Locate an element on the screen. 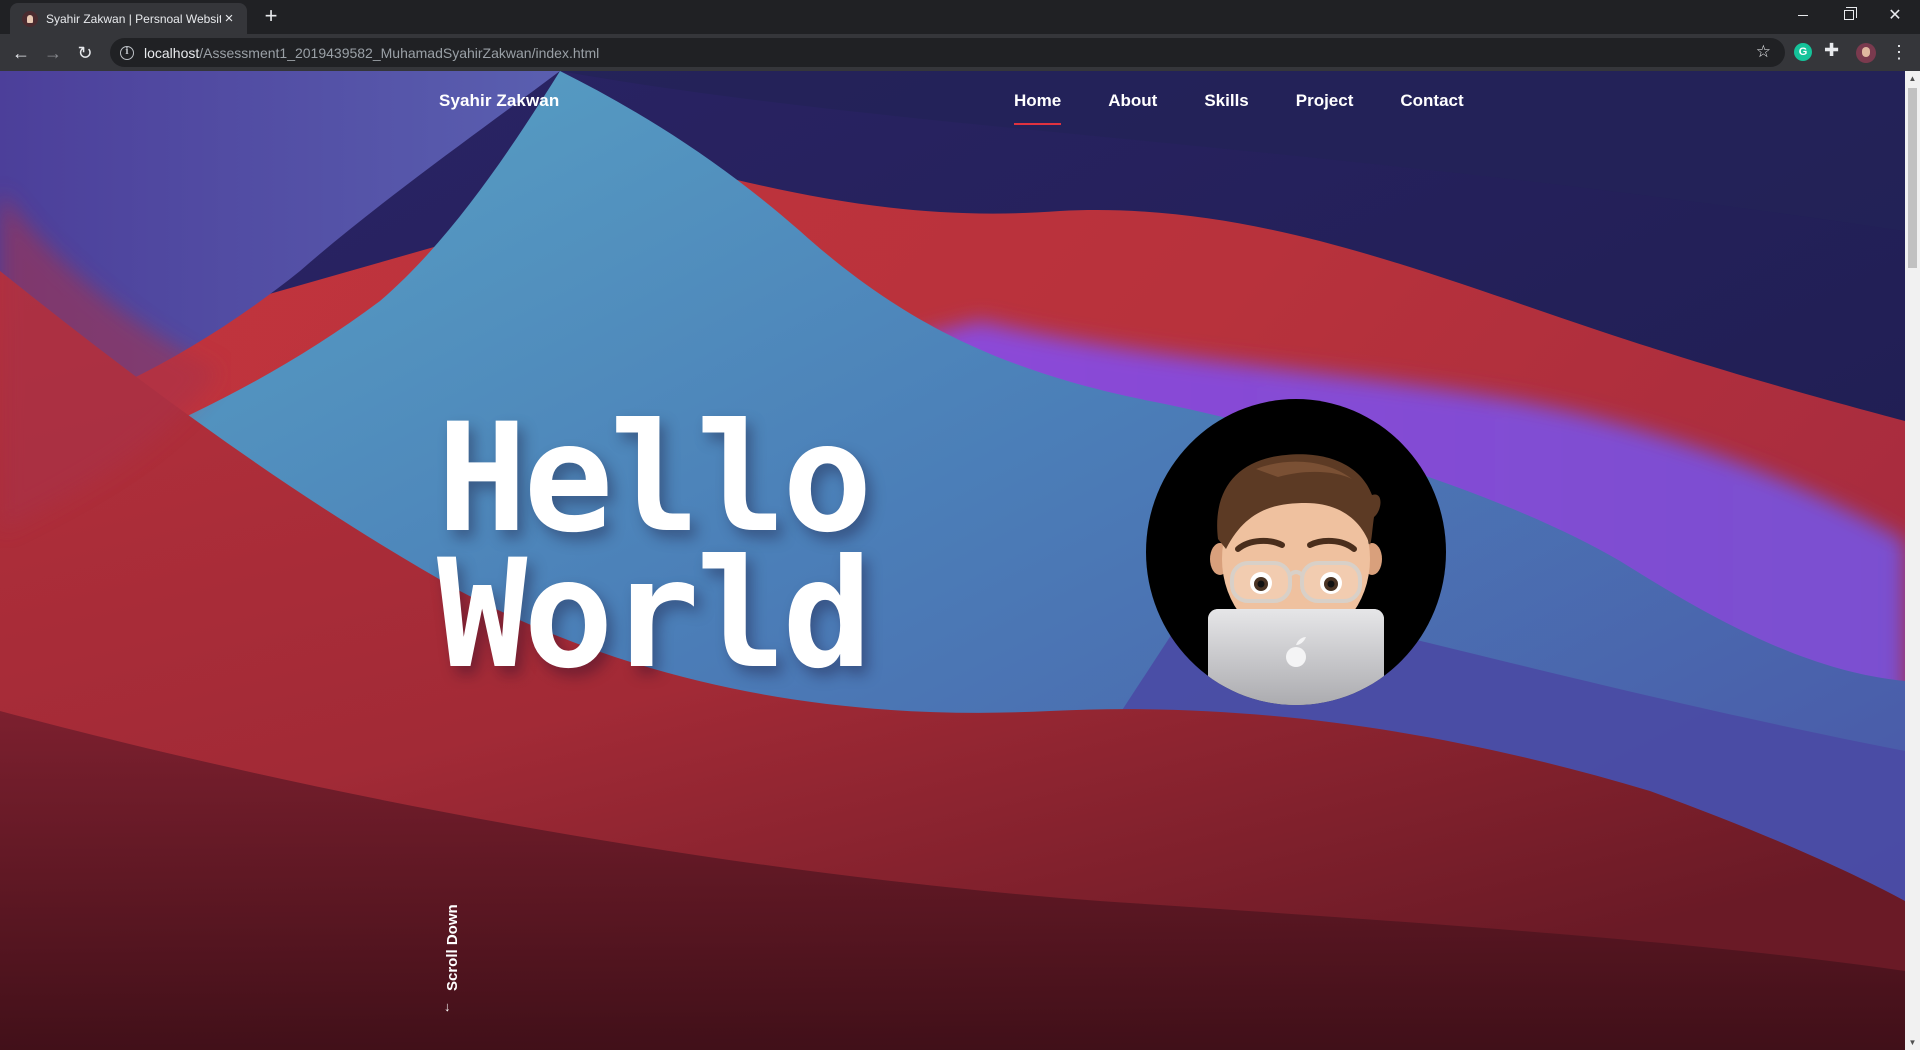  hero-heading: Hello World is located at coordinates (655, 547).